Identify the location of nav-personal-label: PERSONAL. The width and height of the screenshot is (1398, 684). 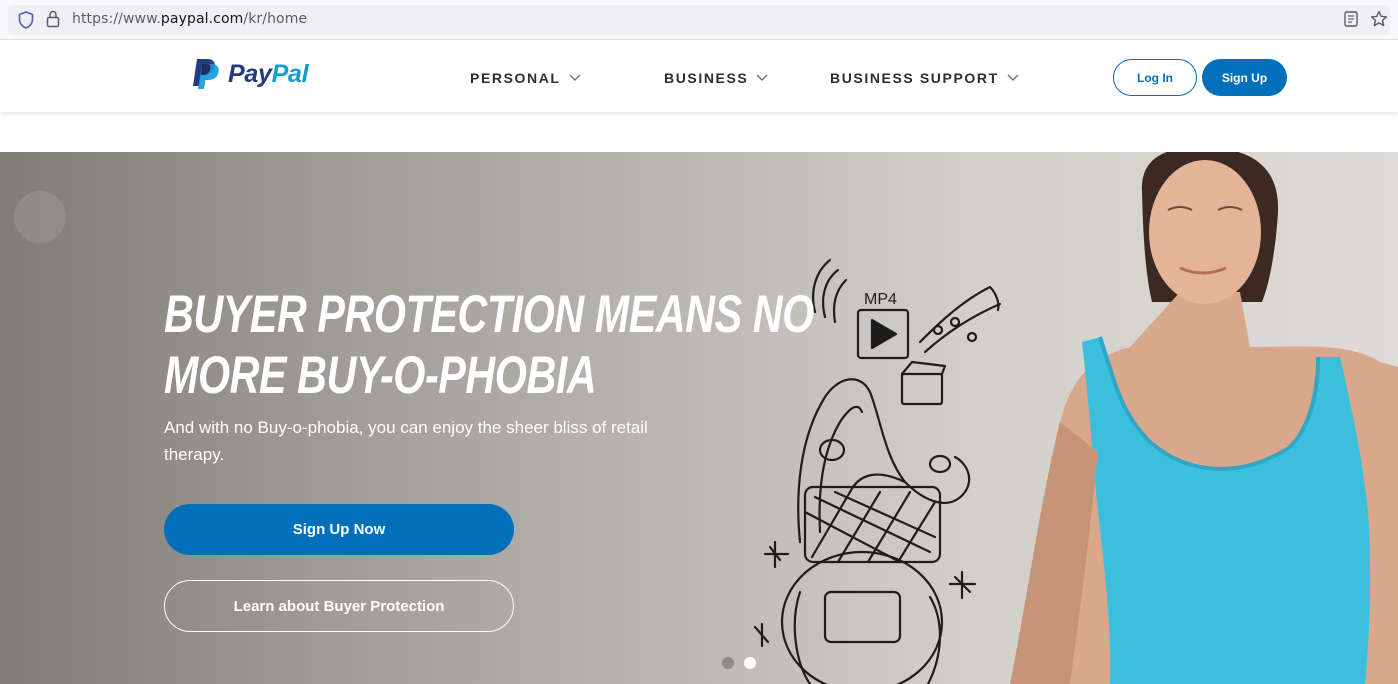
(515, 78).